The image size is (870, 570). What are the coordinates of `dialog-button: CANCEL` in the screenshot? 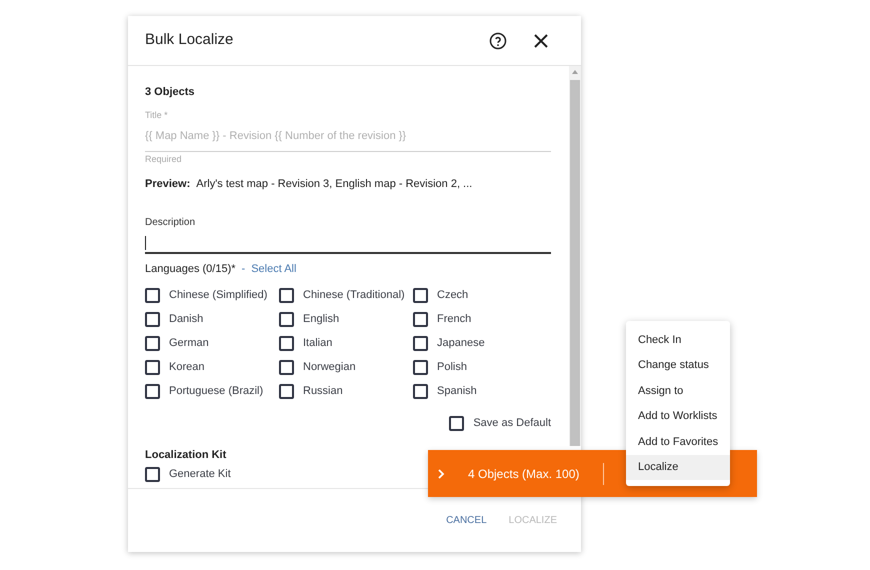 It's located at (466, 520).